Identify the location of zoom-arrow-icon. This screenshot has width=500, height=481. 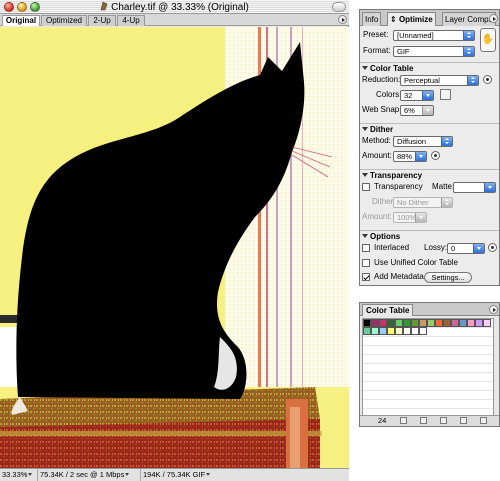
(30, 474).